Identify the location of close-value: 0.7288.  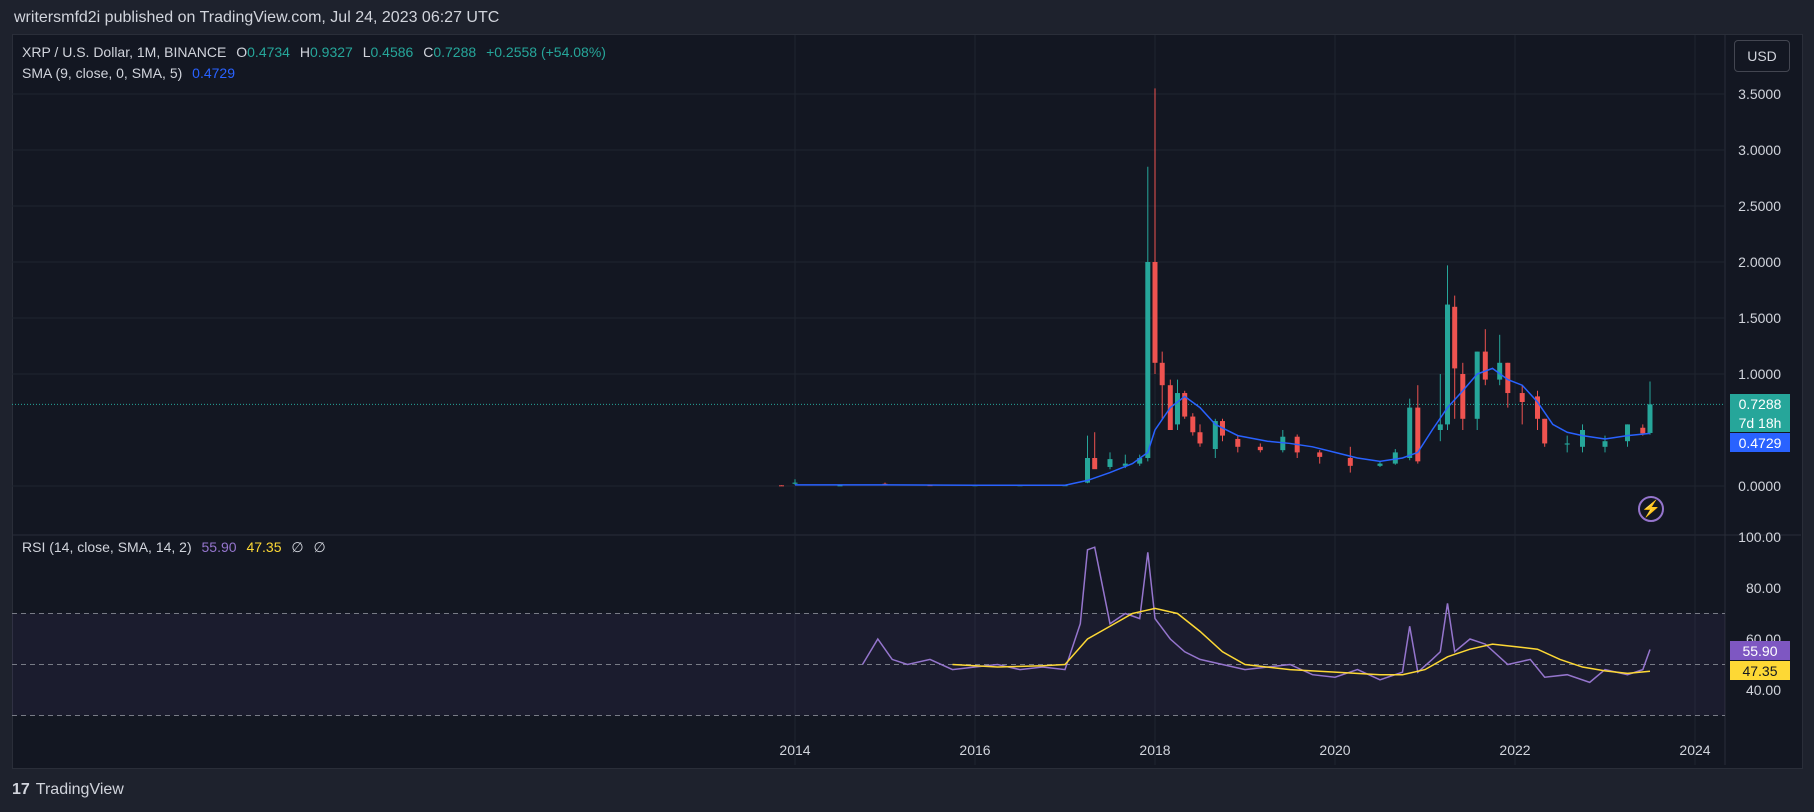
(455, 52).